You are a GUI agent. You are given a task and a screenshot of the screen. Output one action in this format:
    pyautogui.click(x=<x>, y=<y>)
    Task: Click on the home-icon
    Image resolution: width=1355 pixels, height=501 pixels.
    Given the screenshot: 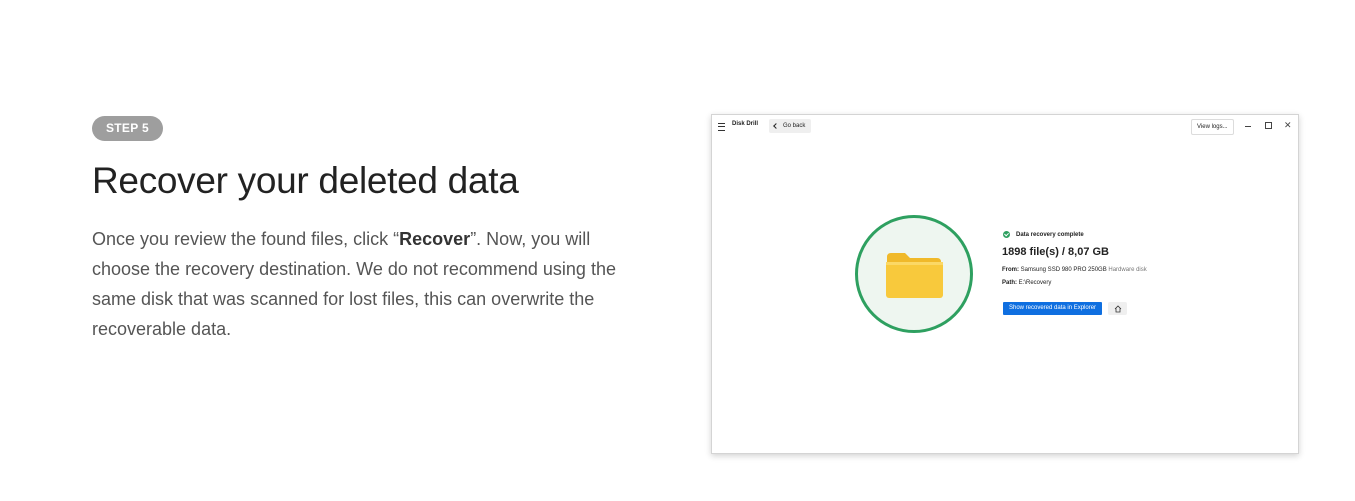 What is the action you would take?
    pyautogui.click(x=1117, y=308)
    